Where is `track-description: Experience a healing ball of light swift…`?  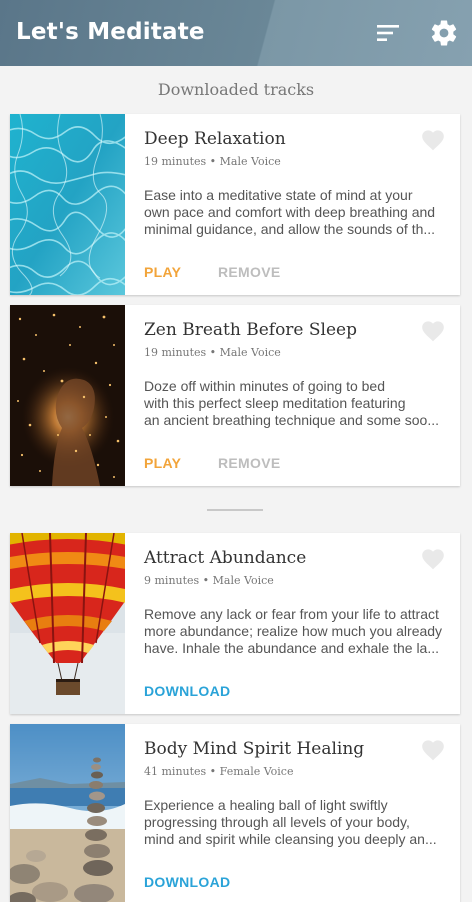
track-description: Experience a healing ball of light swift… is located at coordinates (295, 822).